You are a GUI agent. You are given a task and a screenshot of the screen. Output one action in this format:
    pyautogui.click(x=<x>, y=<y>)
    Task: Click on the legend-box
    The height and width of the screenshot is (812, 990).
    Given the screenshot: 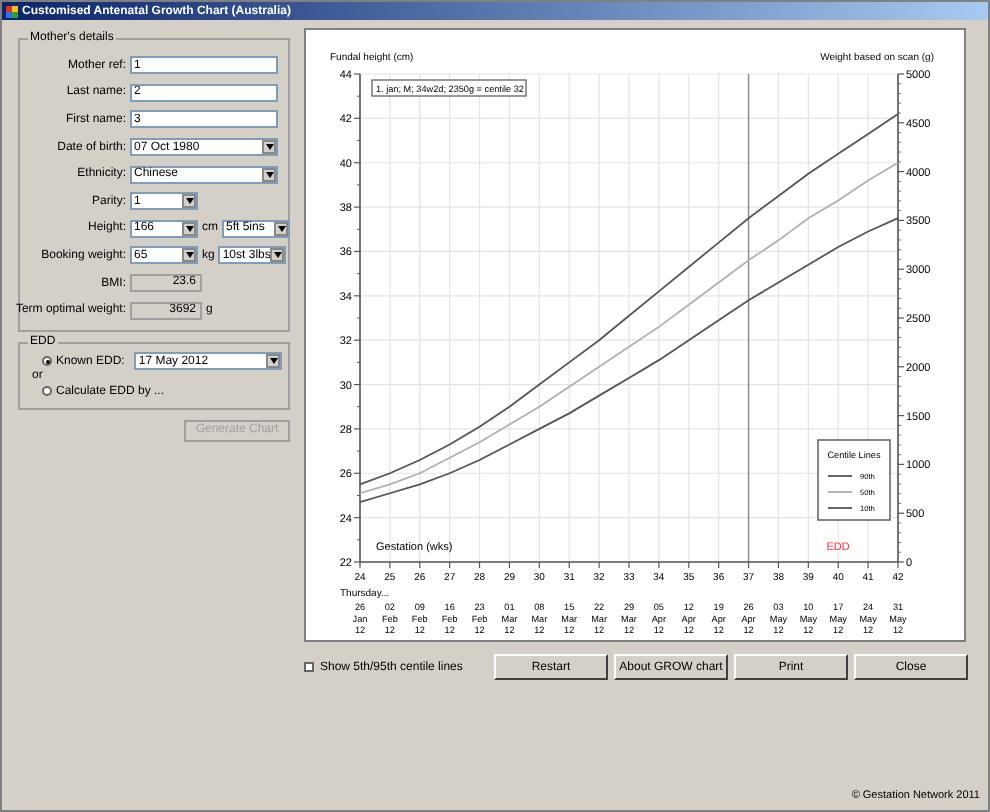 What is the action you would take?
    pyautogui.click(x=854, y=480)
    